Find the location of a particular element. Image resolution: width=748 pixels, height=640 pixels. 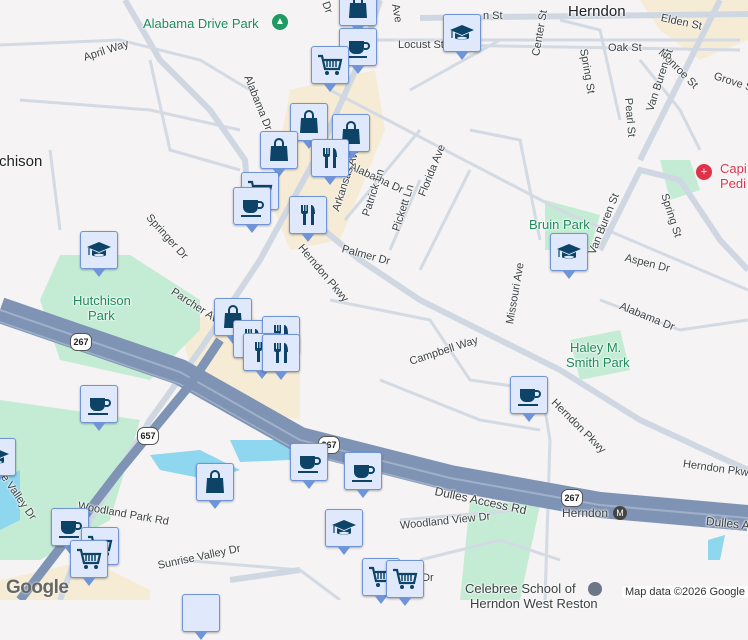

place-herndon: Herndon is located at coordinates (597, 11).